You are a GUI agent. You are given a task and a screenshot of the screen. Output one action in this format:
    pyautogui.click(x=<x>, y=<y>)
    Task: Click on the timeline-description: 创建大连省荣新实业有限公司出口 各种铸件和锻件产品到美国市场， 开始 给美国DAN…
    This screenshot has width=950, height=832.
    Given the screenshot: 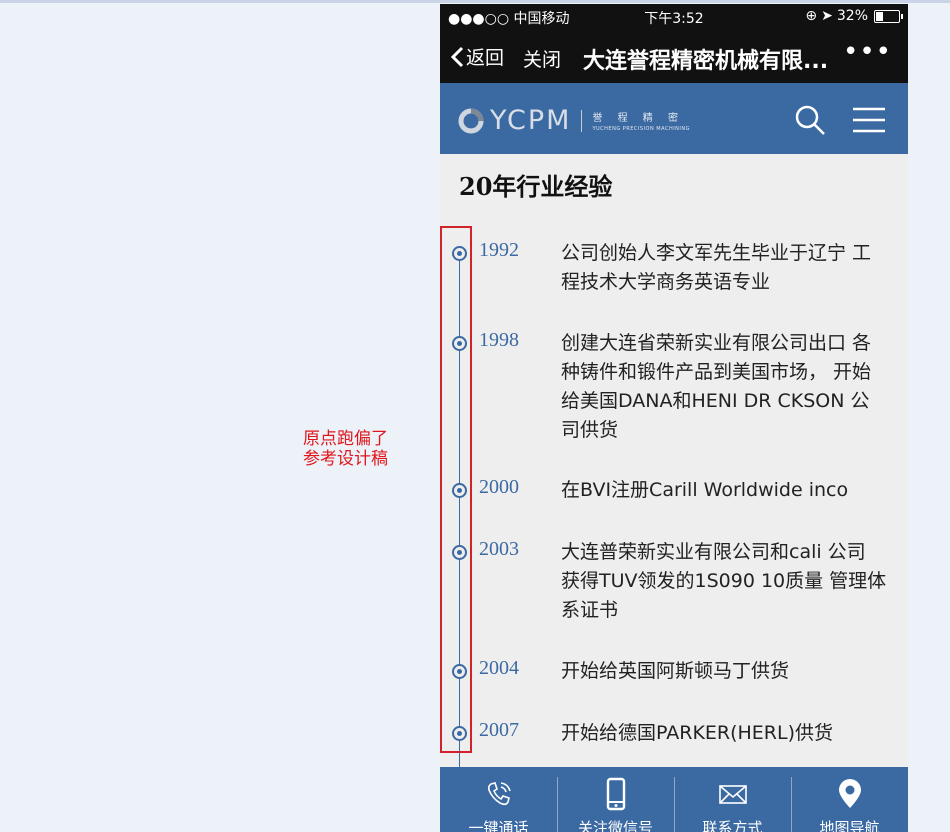 What is the action you would take?
    pyautogui.click(x=726, y=387)
    